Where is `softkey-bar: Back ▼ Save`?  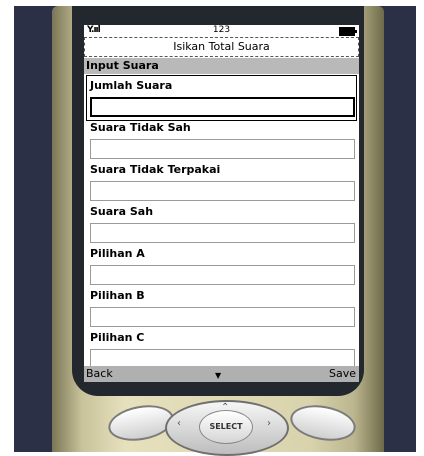 softkey-bar: Back ▼ Save is located at coordinates (221, 374).